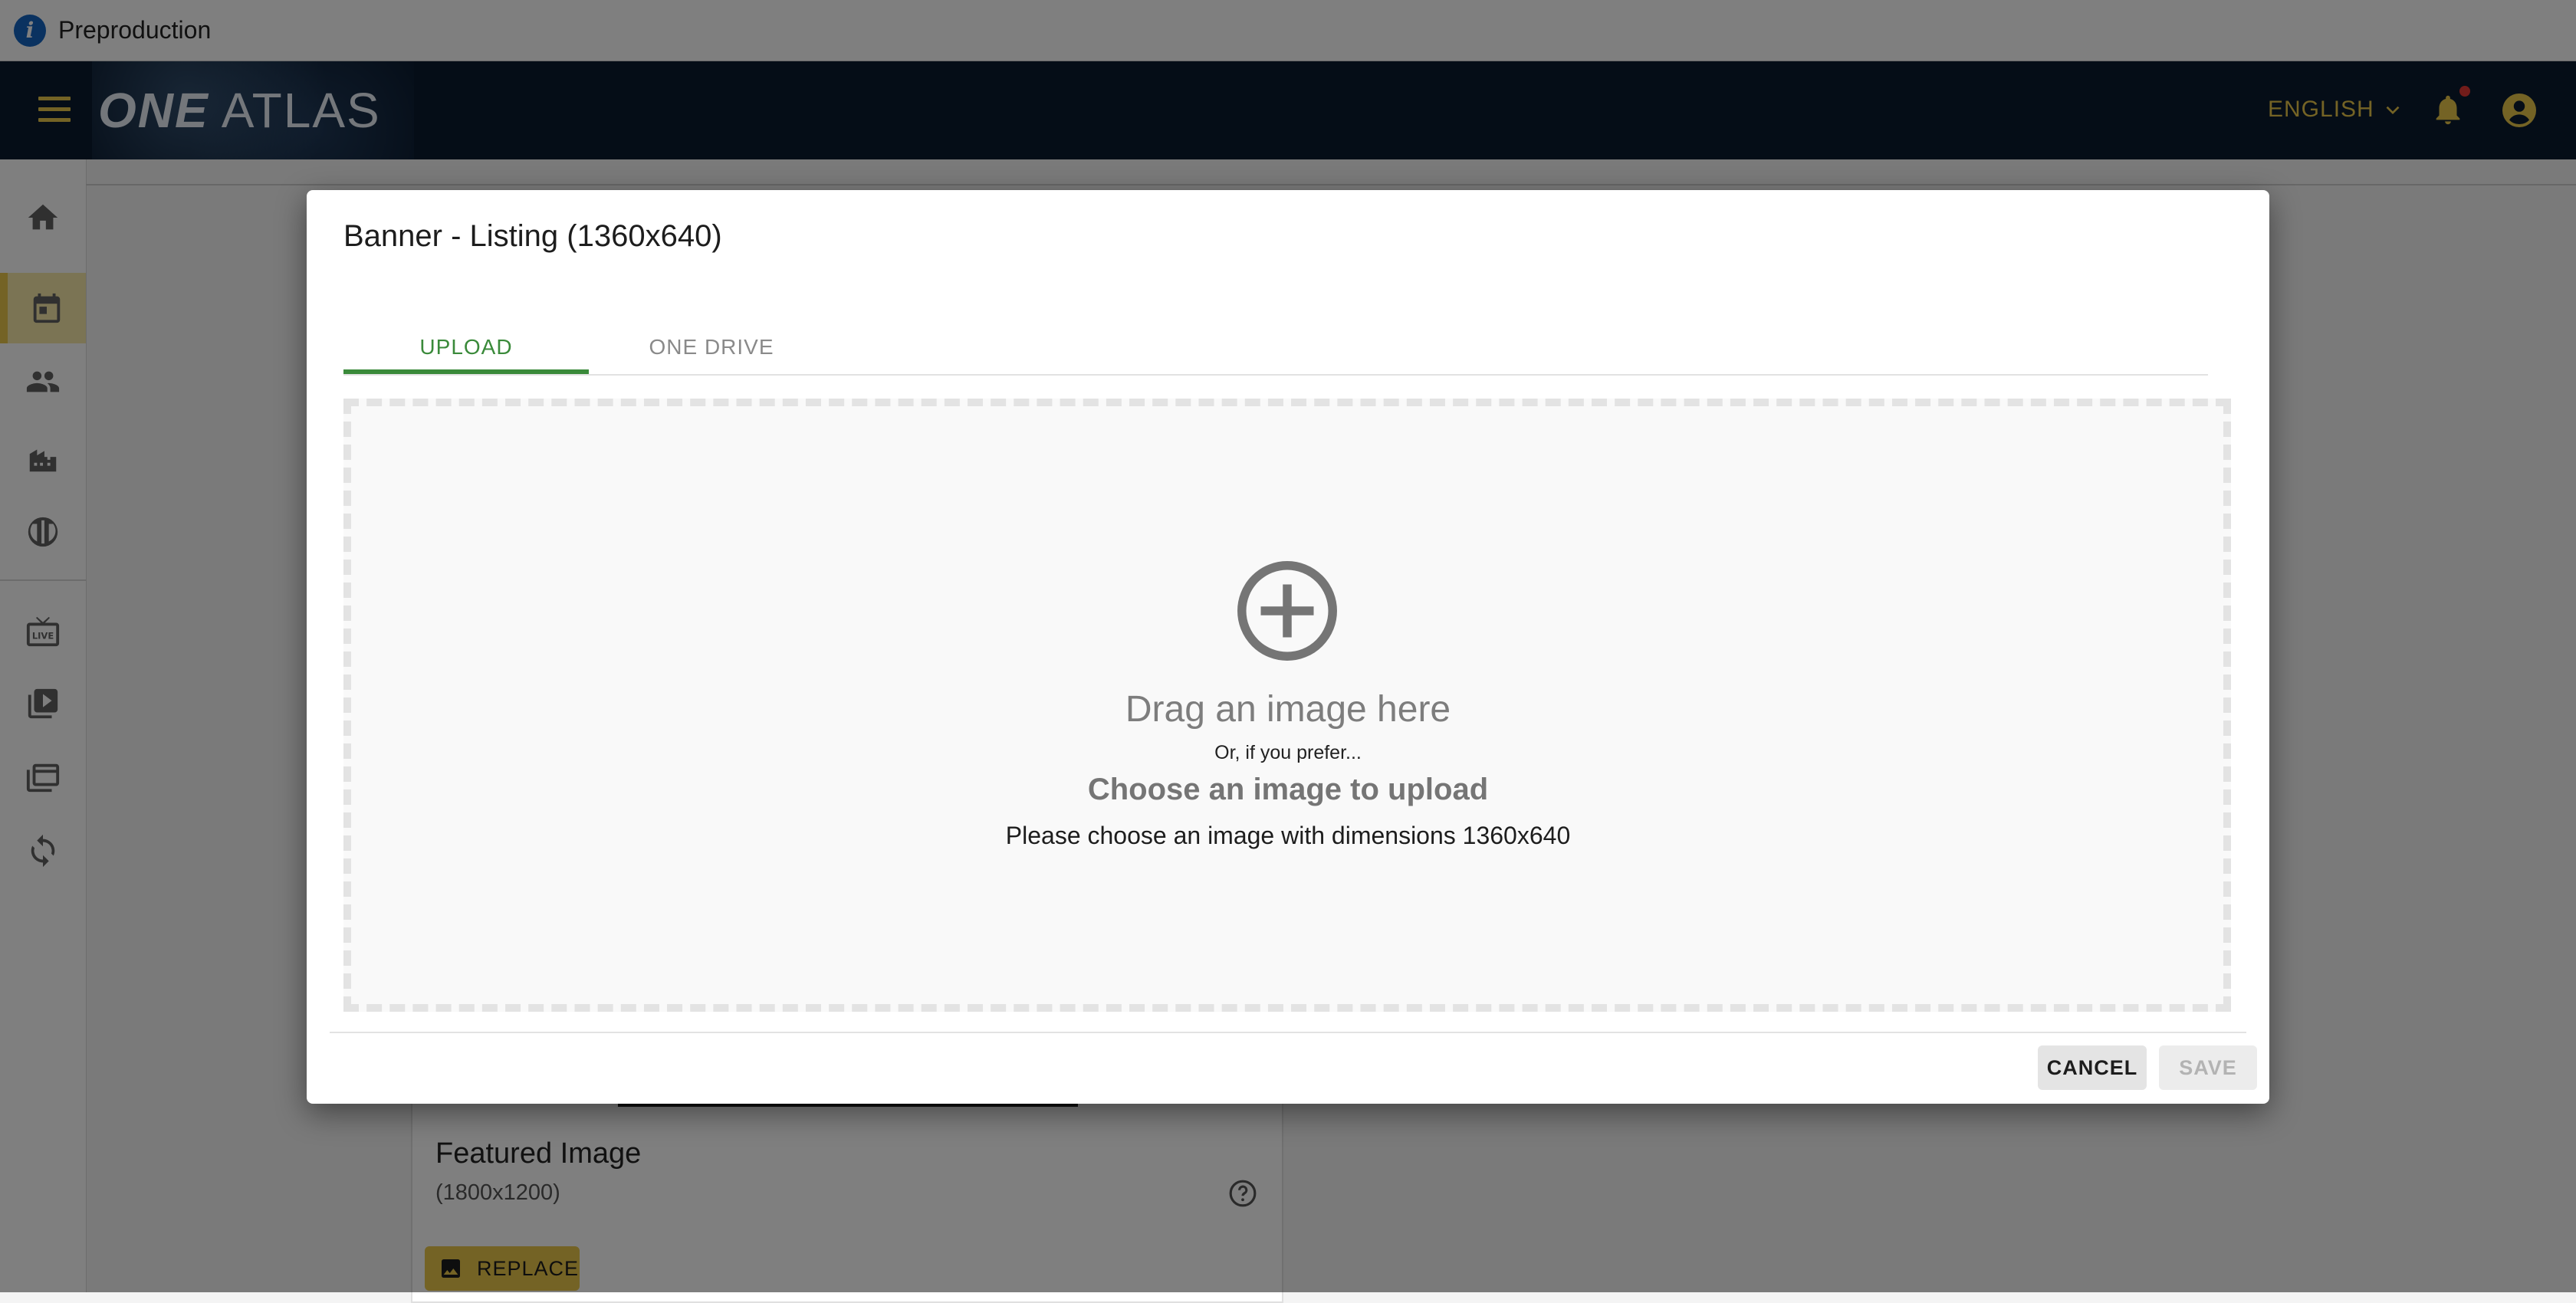 This screenshot has width=2576, height=1303. I want to click on choose-image-link: Choose an image to upload, so click(1288, 790).